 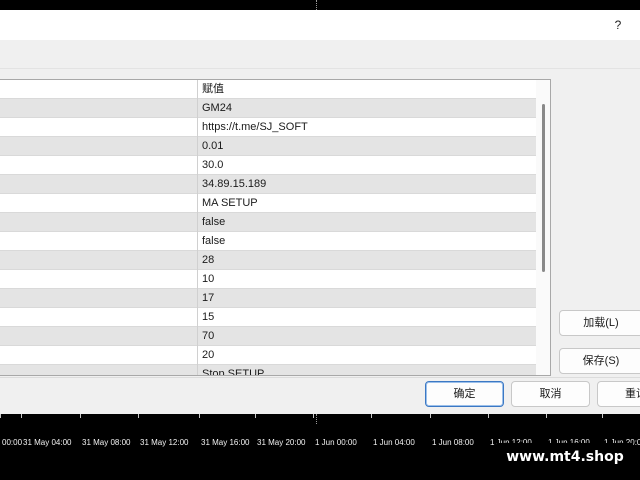 I want to click on time-axis-label: 31 May 08:00, so click(x=106, y=442).